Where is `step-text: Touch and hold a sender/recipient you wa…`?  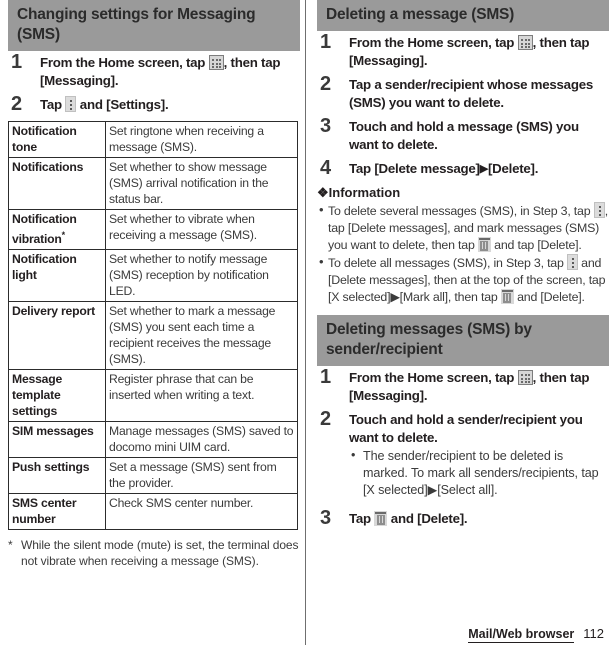 step-text: Touch and hold a sender/recipient you wa… is located at coordinates (466, 428).